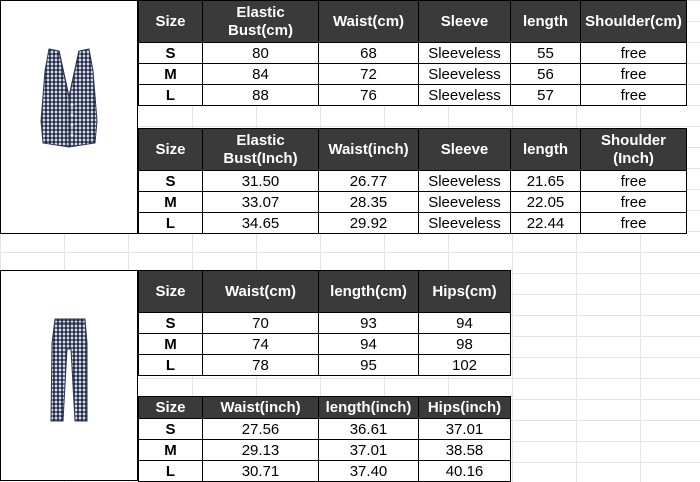 Image resolution: width=700 pixels, height=482 pixels. Describe the element at coordinates (368, 74) in the screenshot. I see `table-cell: 72` at that location.